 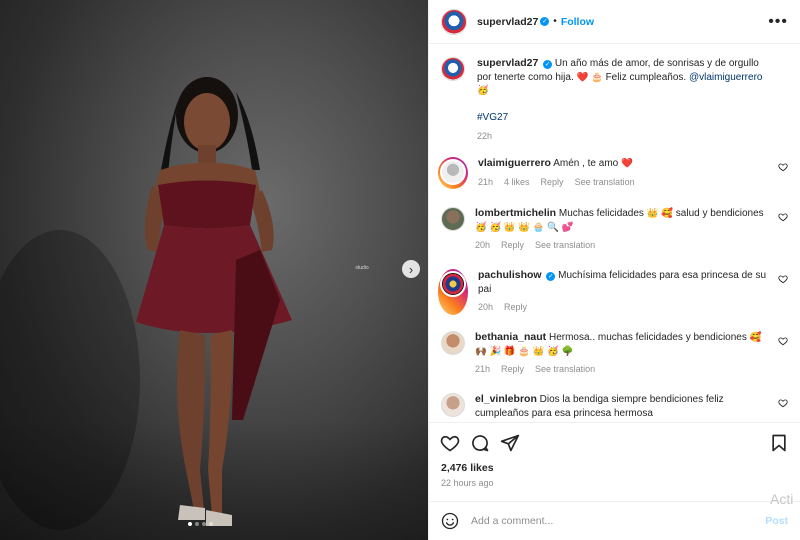 What do you see at coordinates (220, 422) in the screenshot?
I see `leg-right` at bounding box center [220, 422].